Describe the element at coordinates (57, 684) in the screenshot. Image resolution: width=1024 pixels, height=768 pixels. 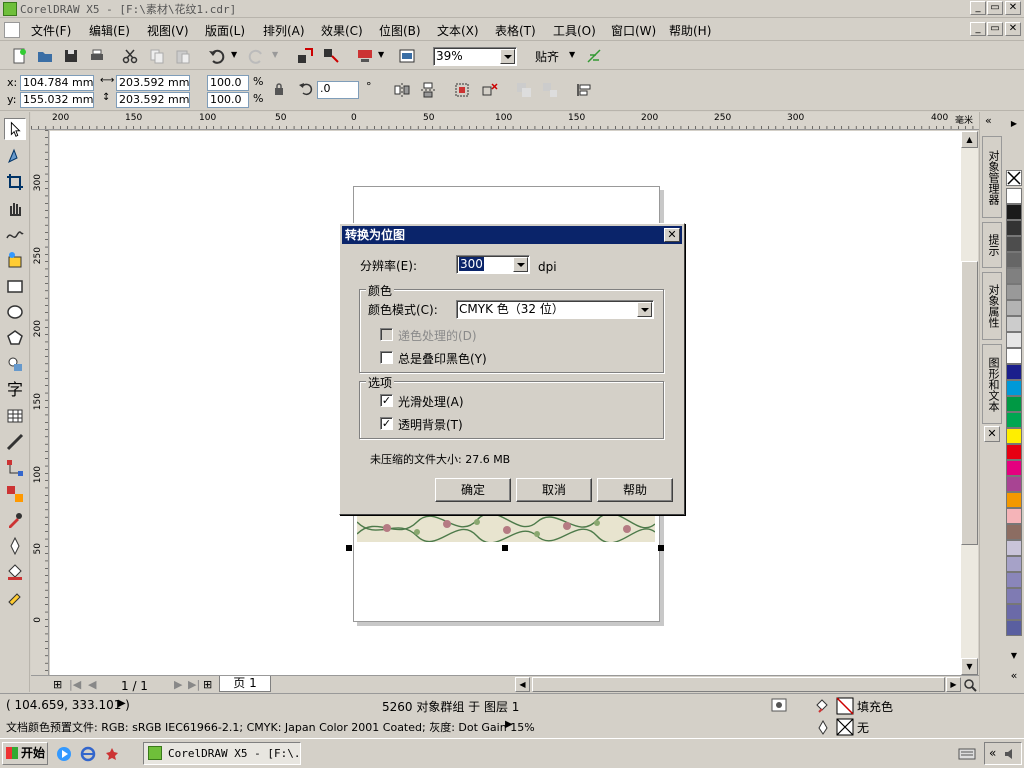
I see `add-page-before-icon: ⊞` at that location.